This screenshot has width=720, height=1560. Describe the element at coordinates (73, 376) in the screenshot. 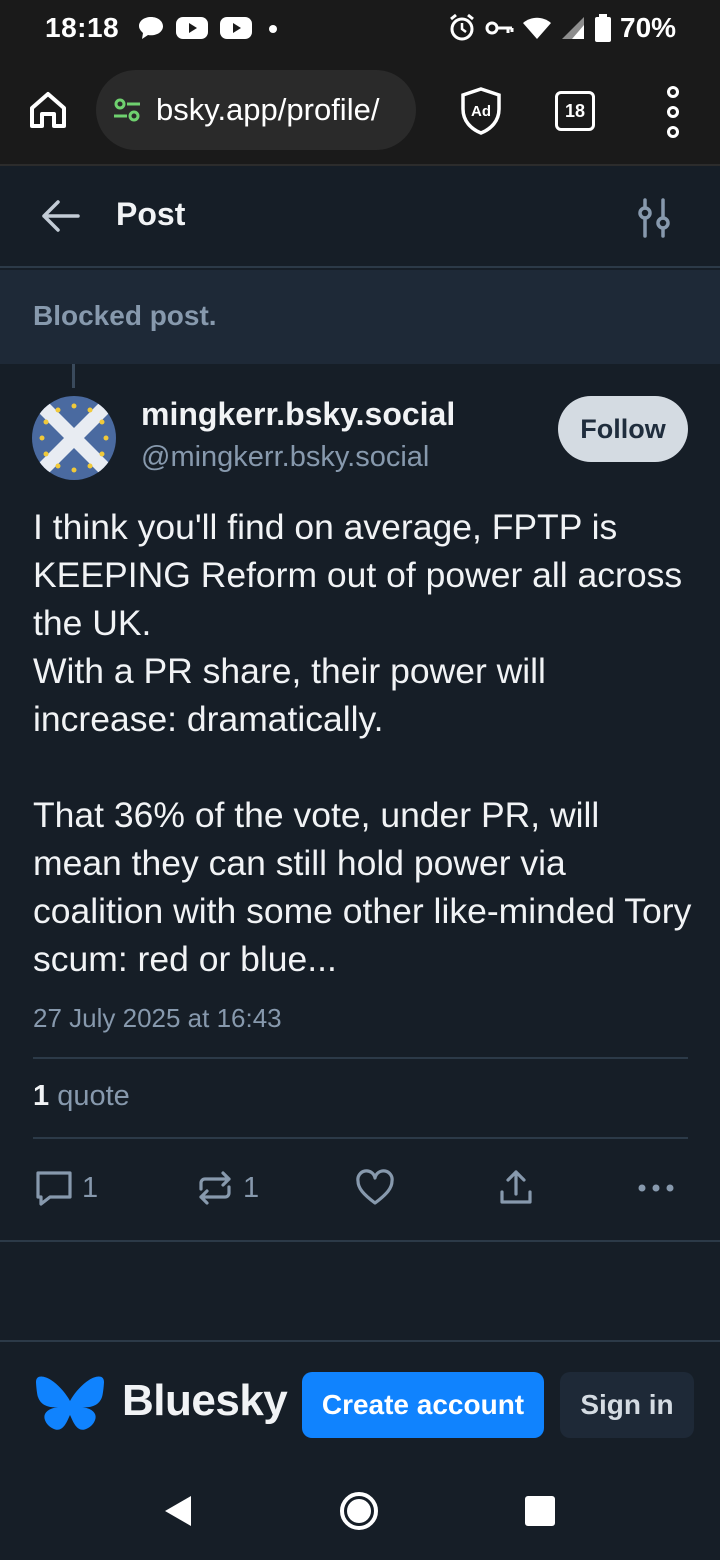

I see `thread-connector` at that location.